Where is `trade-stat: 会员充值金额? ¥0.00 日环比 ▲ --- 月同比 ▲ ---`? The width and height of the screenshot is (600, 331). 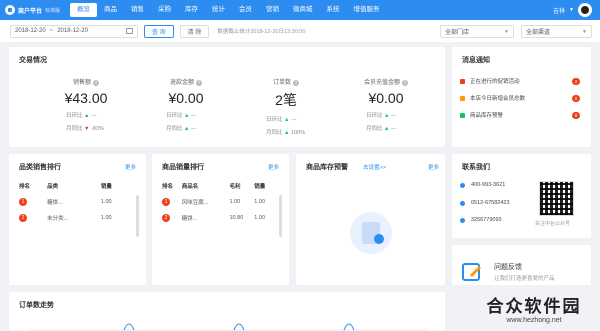
trade-stat: 会员充值金额? ¥0.00 日环比 ▲ --- 月同比 ▲ --- is located at coordinates (386, 104).